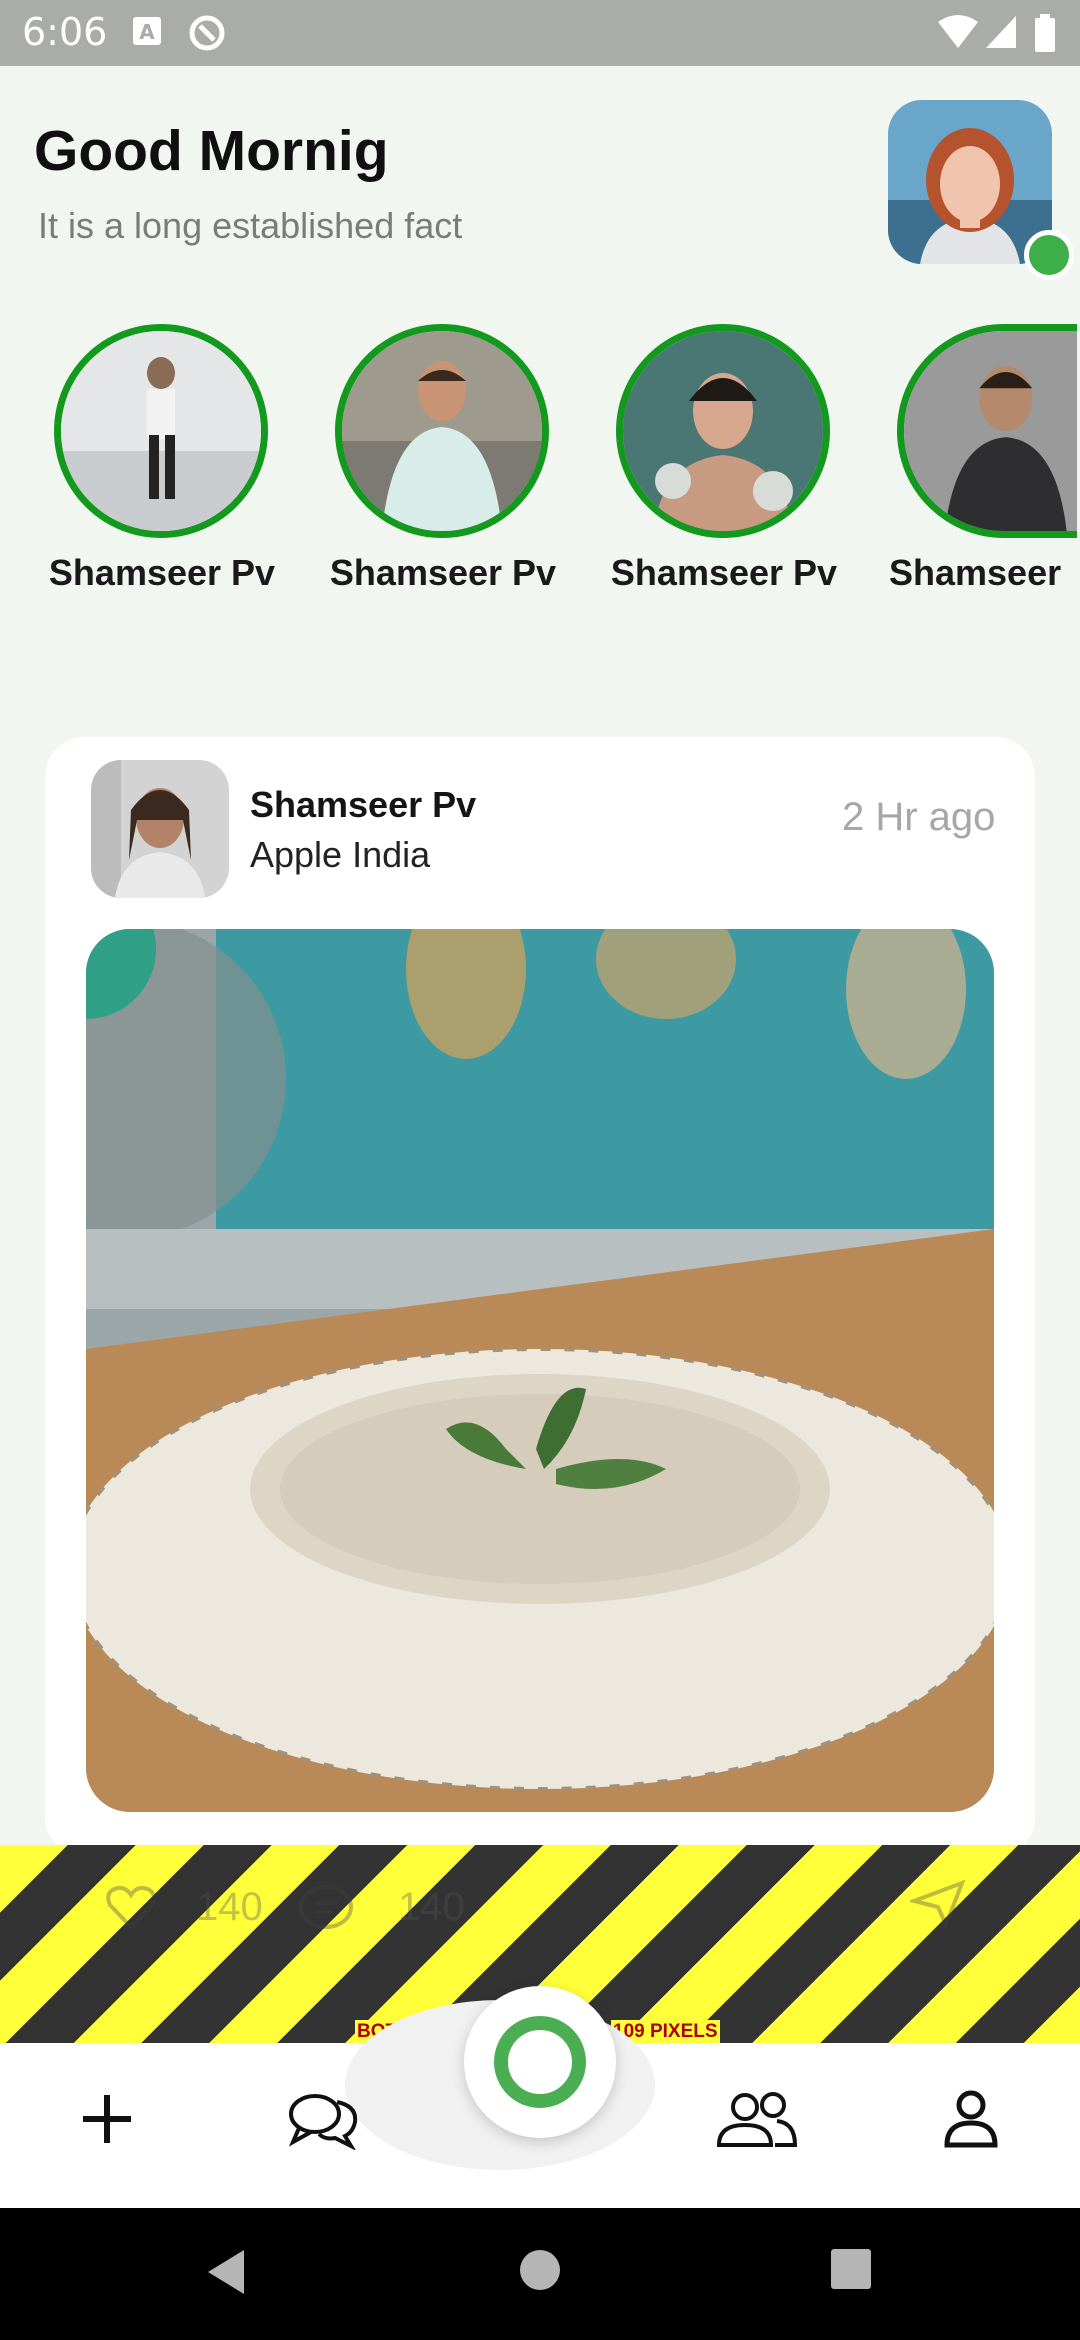 This screenshot has width=1080, height=2340. What do you see at coordinates (1049, 255) in the screenshot?
I see `online-status-dot` at bounding box center [1049, 255].